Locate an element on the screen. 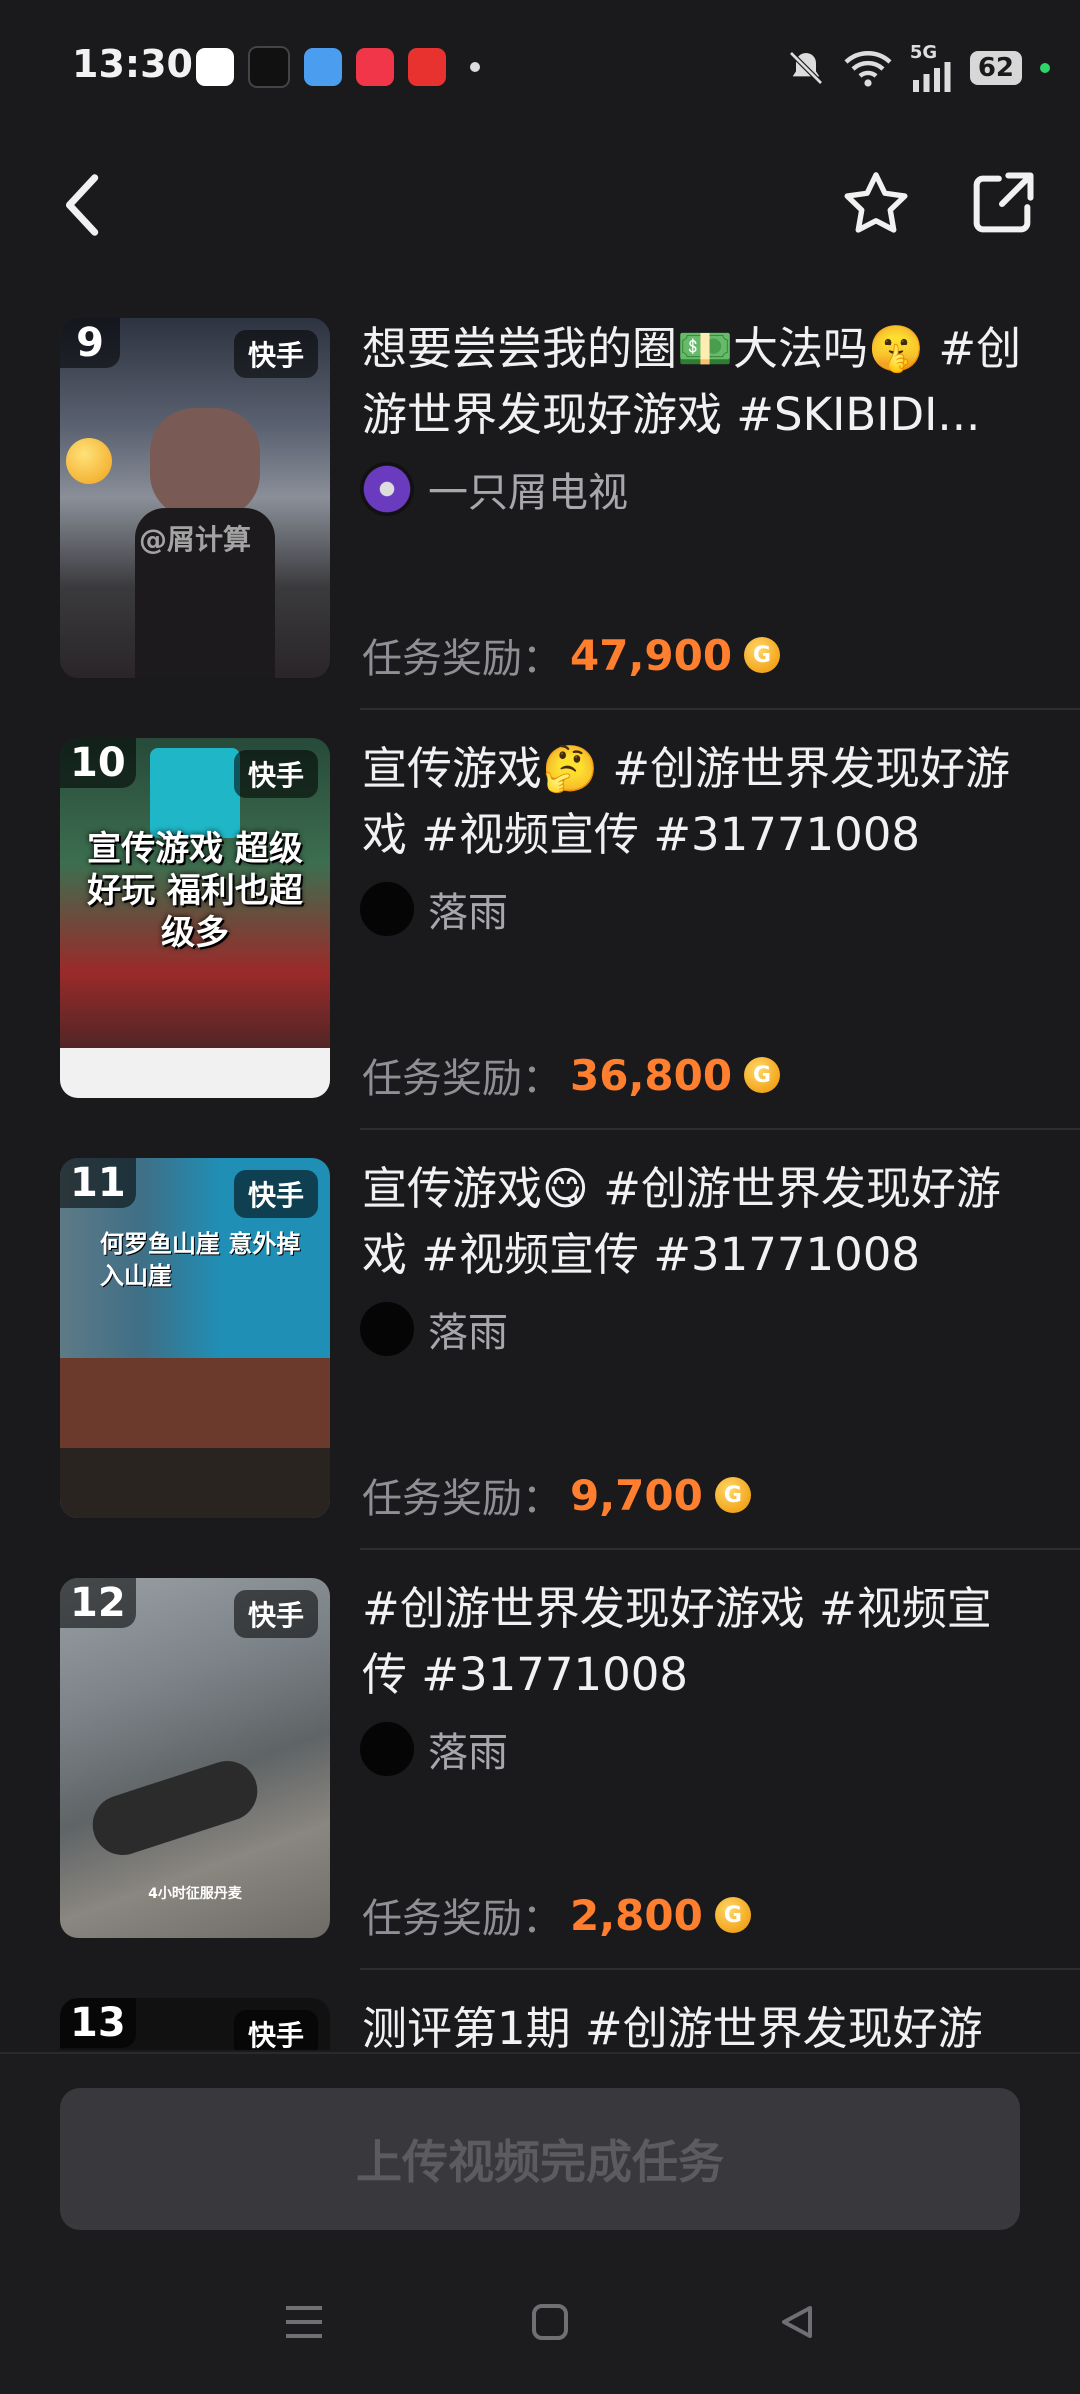 The width and height of the screenshot is (1080, 2394). rank-badge: 9 is located at coordinates (90, 343).